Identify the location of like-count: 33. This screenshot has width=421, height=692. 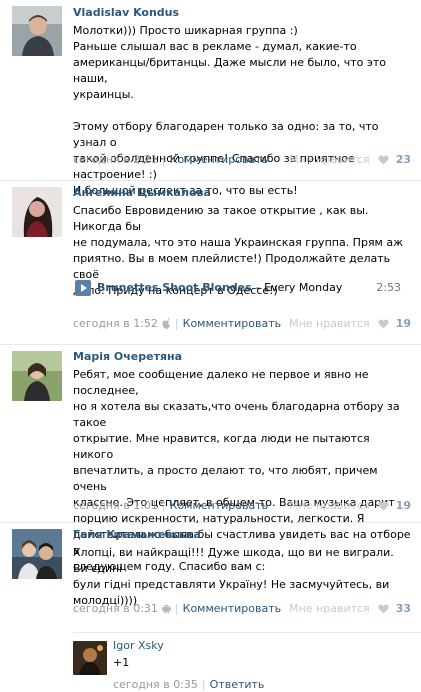
(403, 608).